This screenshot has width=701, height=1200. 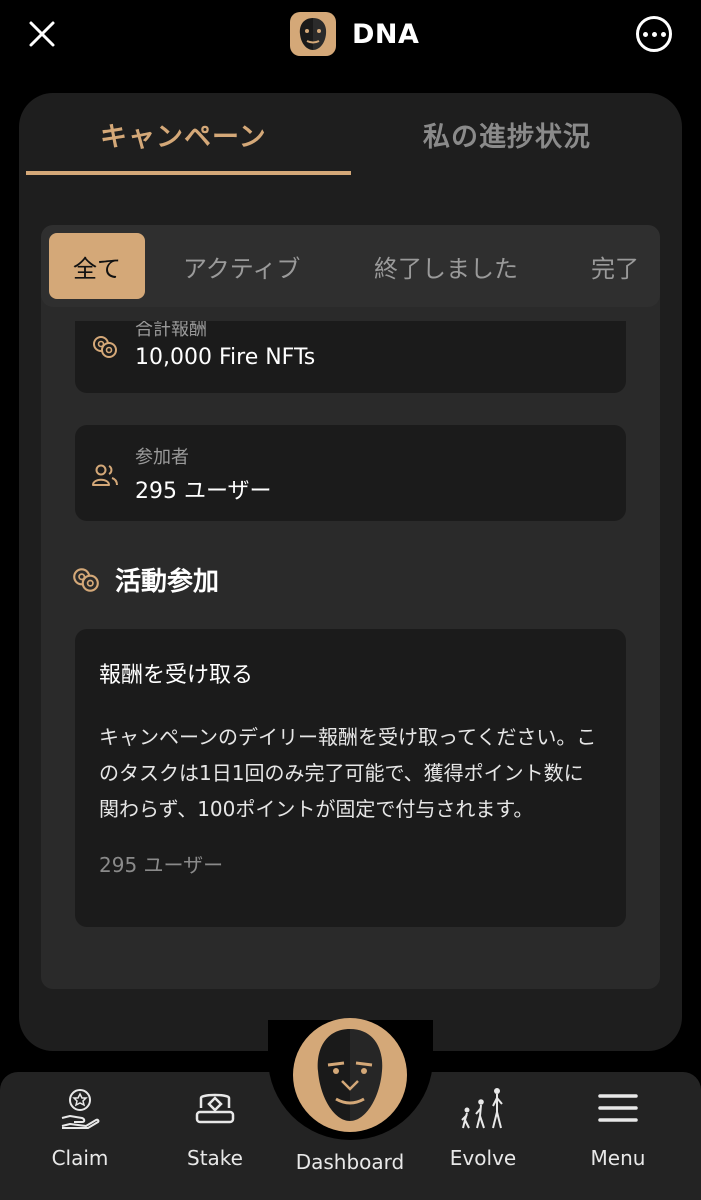 I want to click on participants-card: 参加者 295 ユーザー, so click(x=350, y=473).